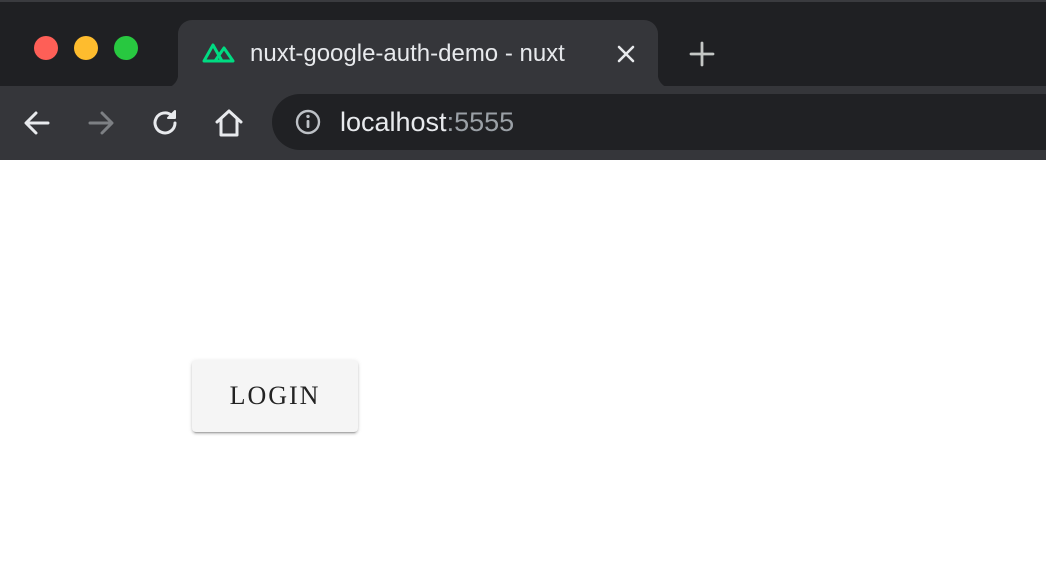 The image size is (1046, 562). Describe the element at coordinates (659, 122) in the screenshot. I see `address-bar: localhost:5555` at that location.